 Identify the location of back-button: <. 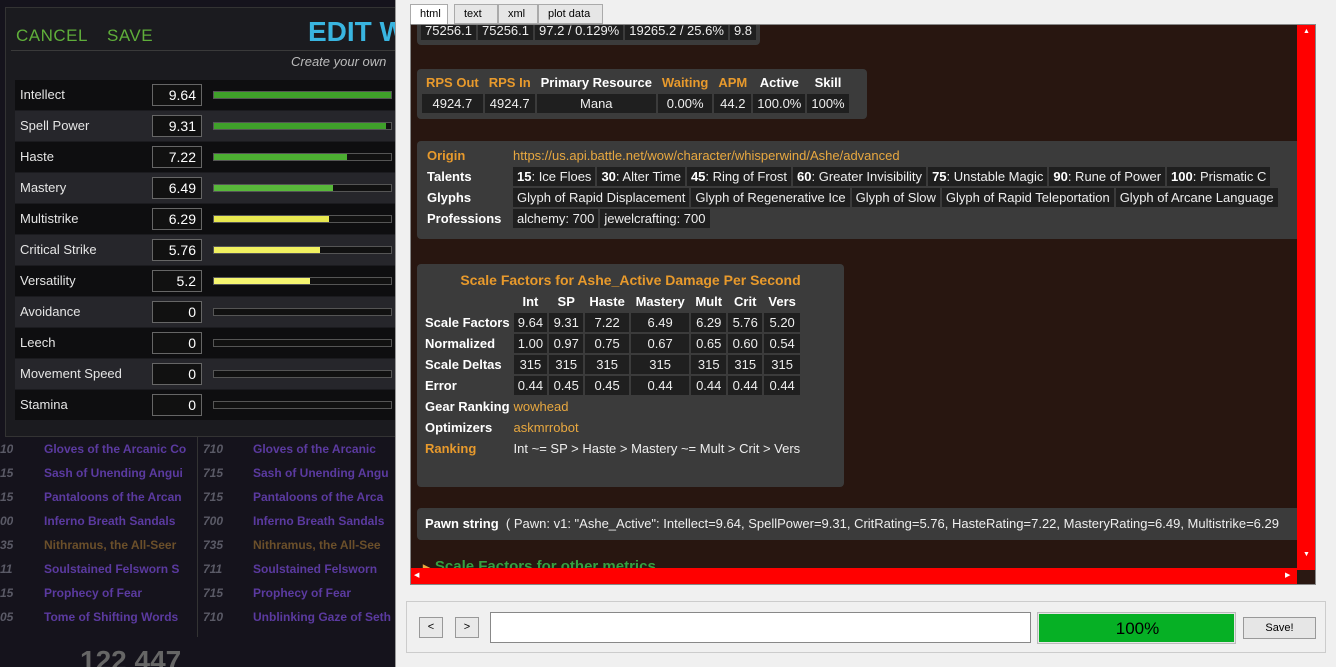
(431, 627).